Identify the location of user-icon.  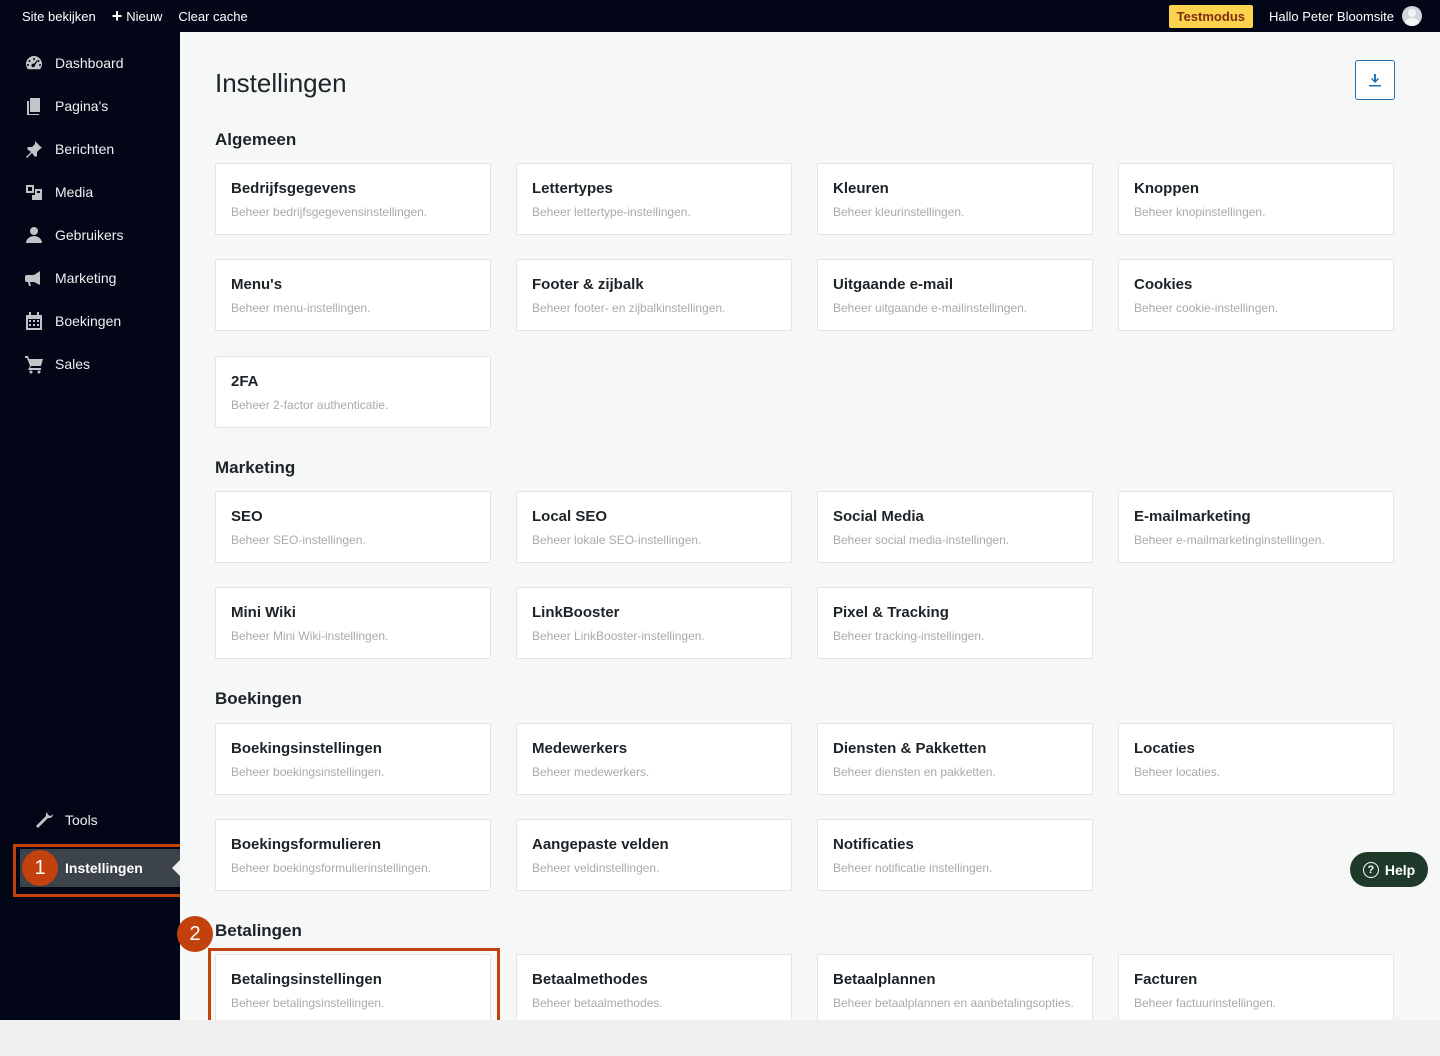
(34, 235).